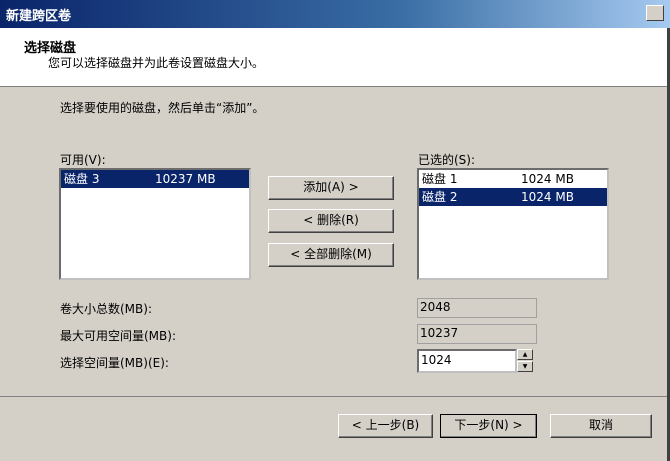  I want to click on list-item: 磁盘 3 10237 MB, so click(155, 179).